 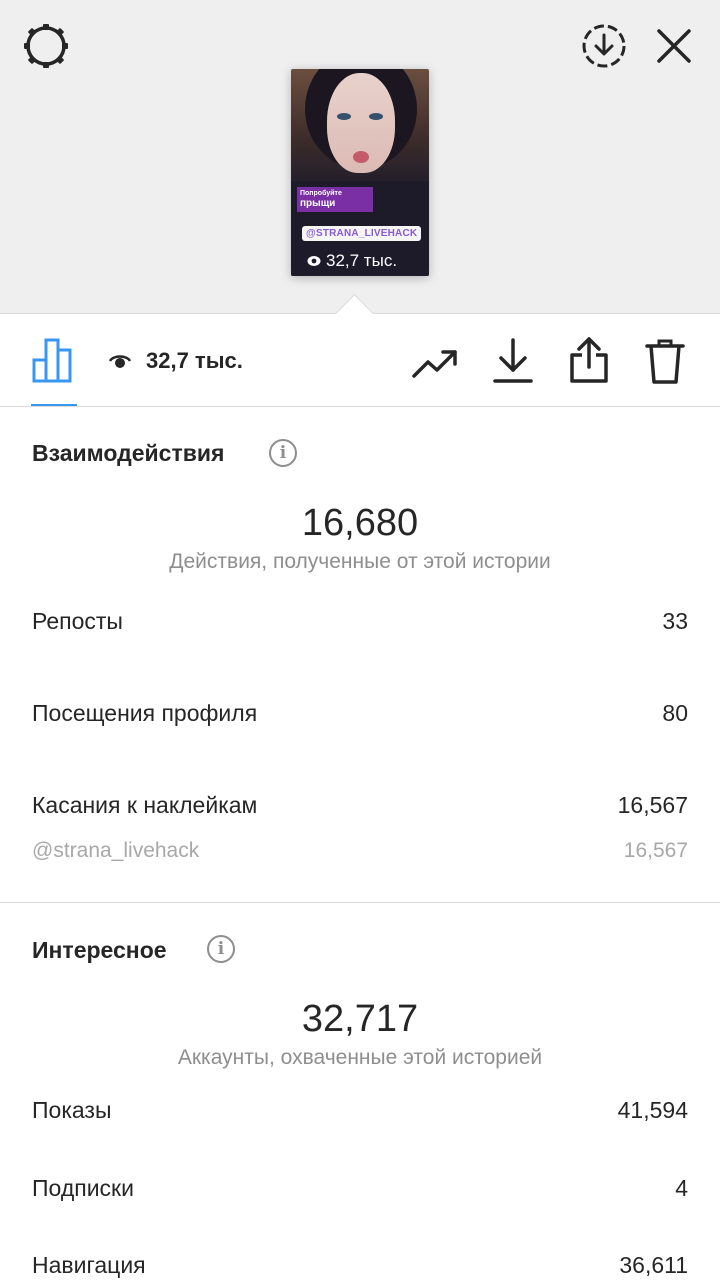 I want to click on mention-sticker: @STRANA_LIVEHACK, so click(x=362, y=233).